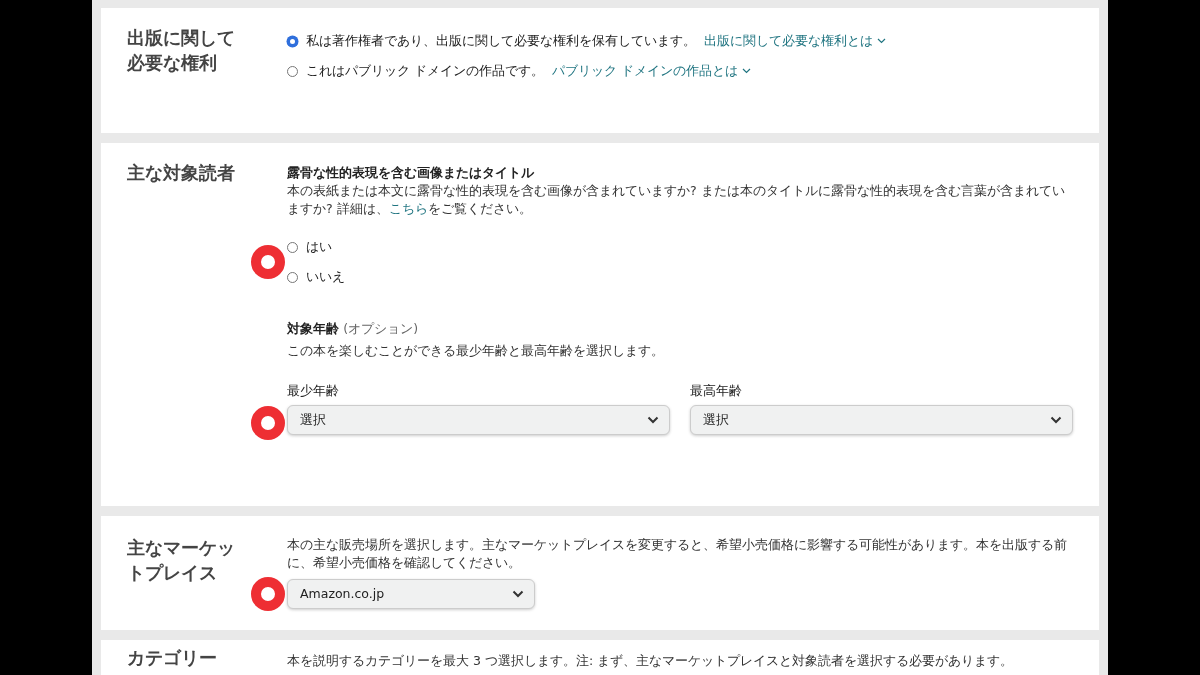 This screenshot has width=1200, height=675. Describe the element at coordinates (676, 200) in the screenshot. I see `description-text: 本の表紙または本文に露骨な性的表現を含む画像が含まれていますか? または本のタイトルに露骨な性的表現を含む言葉が含まれていますか? 詳細は、こちら をご覧ください。` at that location.